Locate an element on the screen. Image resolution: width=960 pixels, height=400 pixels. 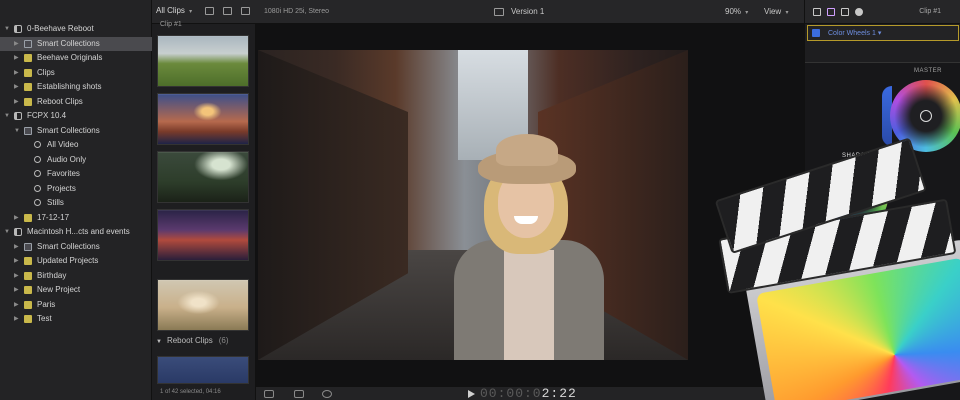
version-label: Version 1 is located at coordinates (528, 11).